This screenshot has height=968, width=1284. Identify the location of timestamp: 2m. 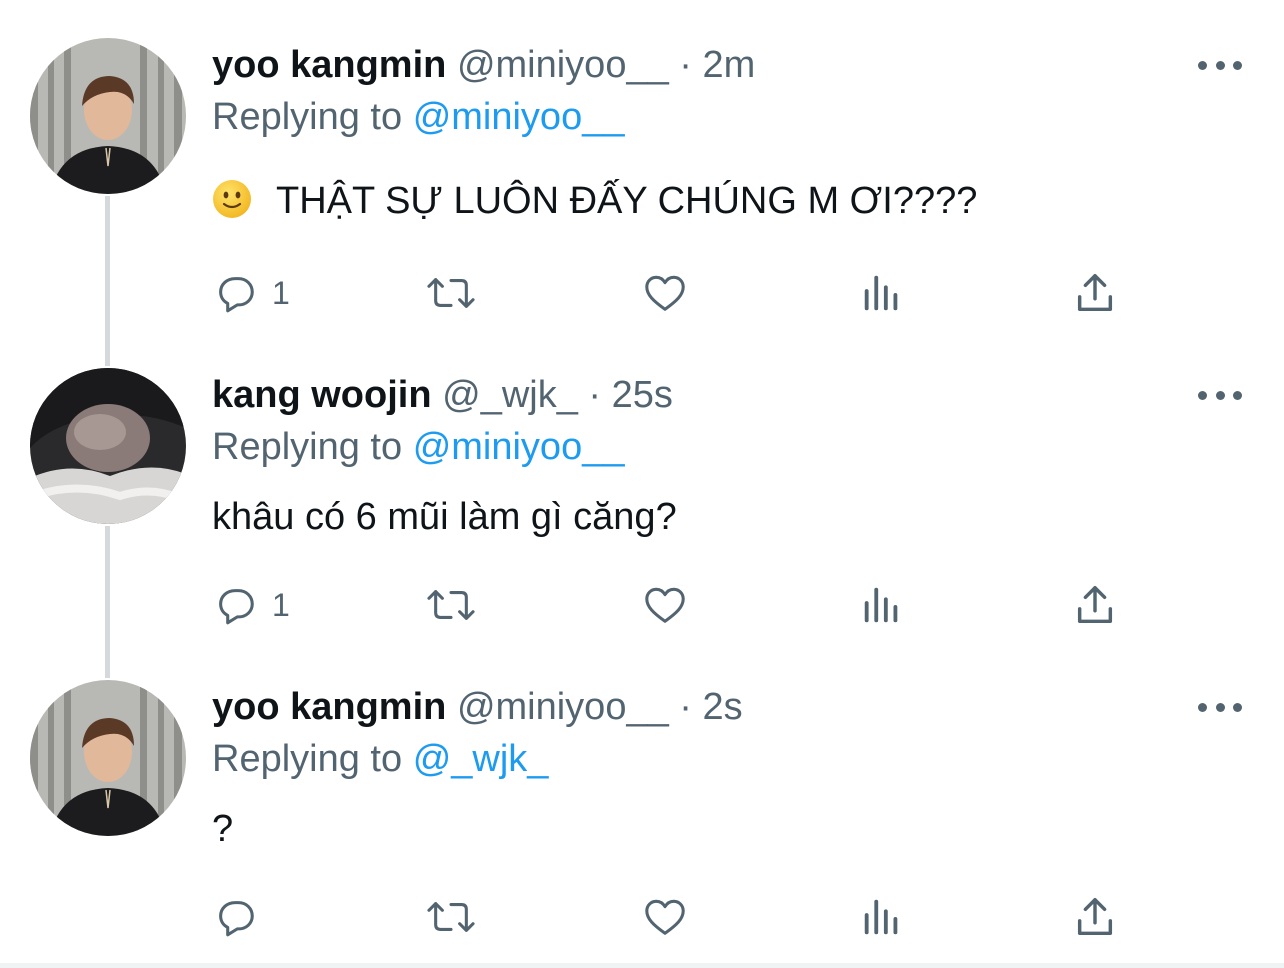
(729, 65).